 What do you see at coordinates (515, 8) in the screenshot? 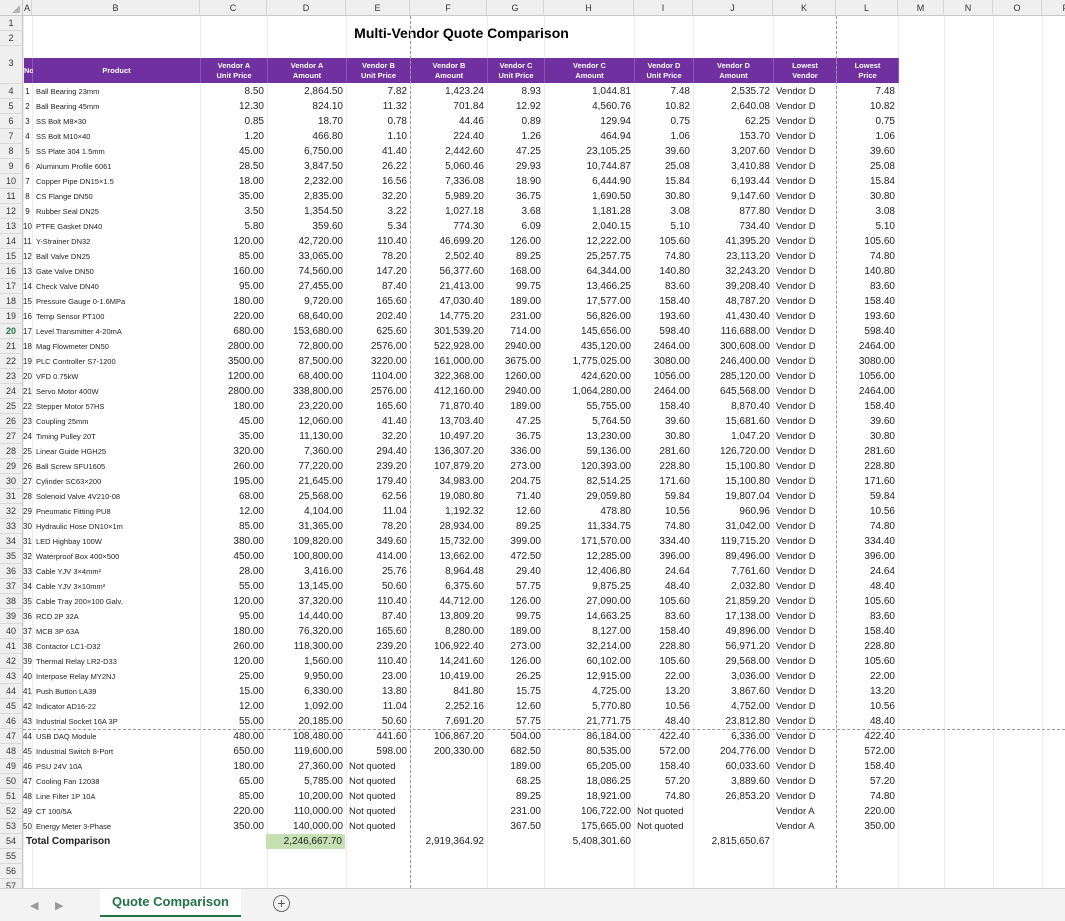
I see `column-header-g: G` at bounding box center [515, 8].